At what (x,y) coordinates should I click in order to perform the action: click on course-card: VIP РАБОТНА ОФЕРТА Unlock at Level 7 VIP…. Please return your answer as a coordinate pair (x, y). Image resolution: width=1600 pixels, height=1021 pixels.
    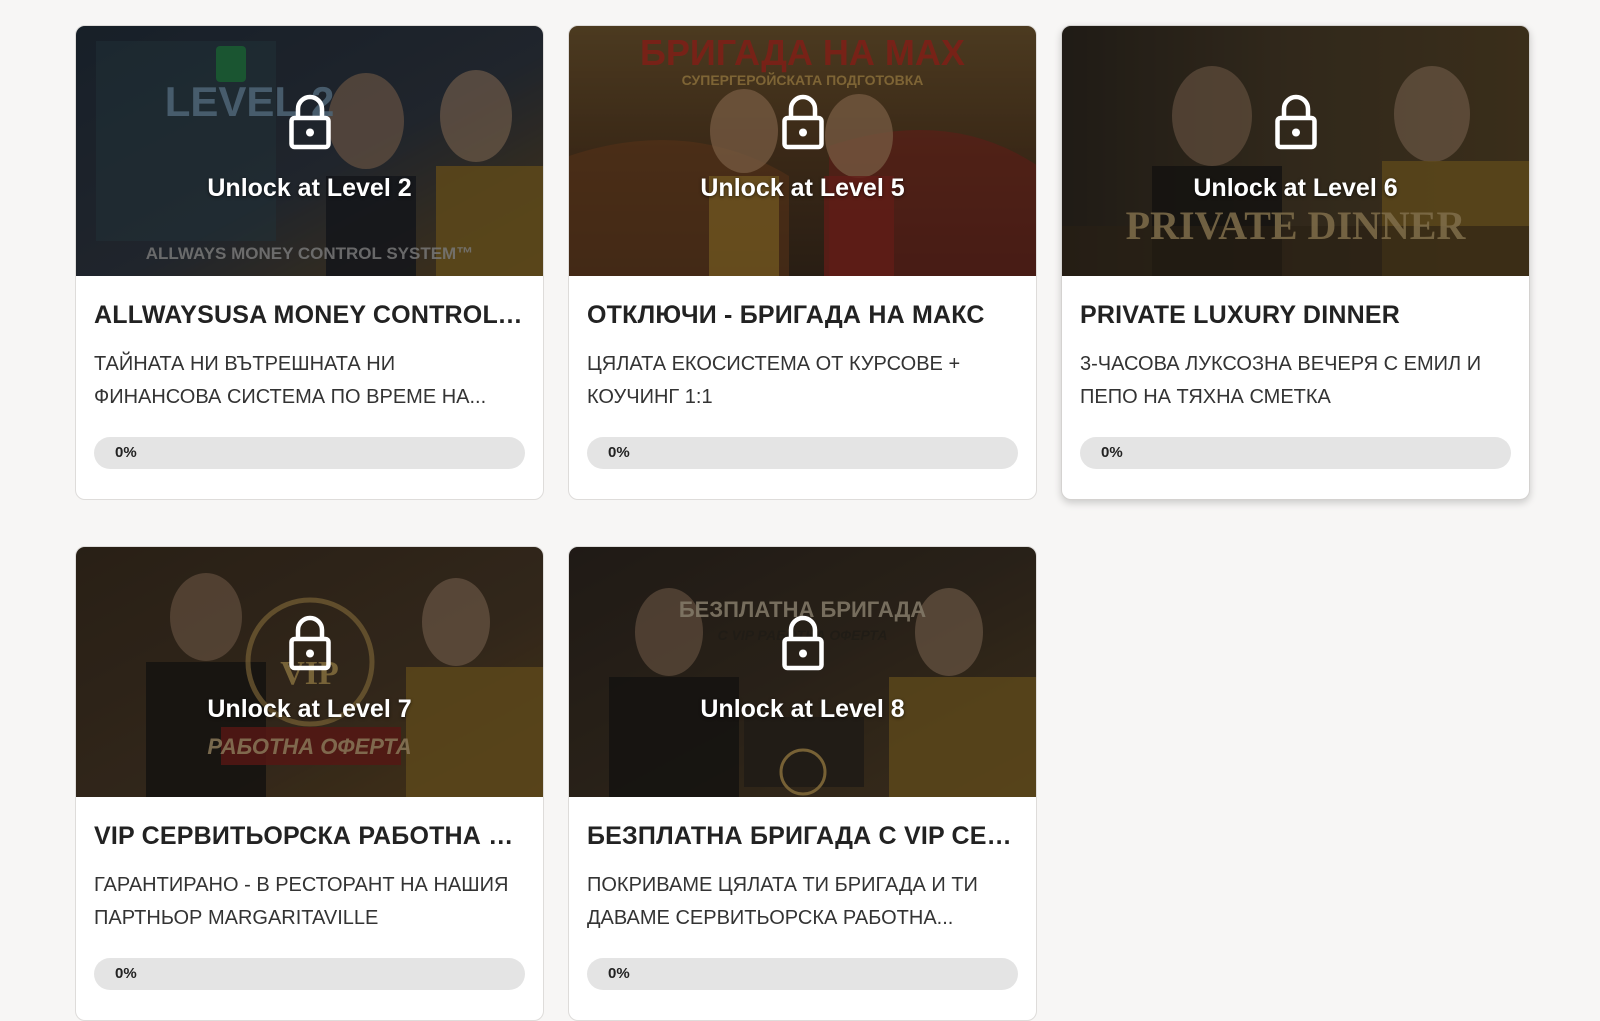
    Looking at the image, I should click on (309, 783).